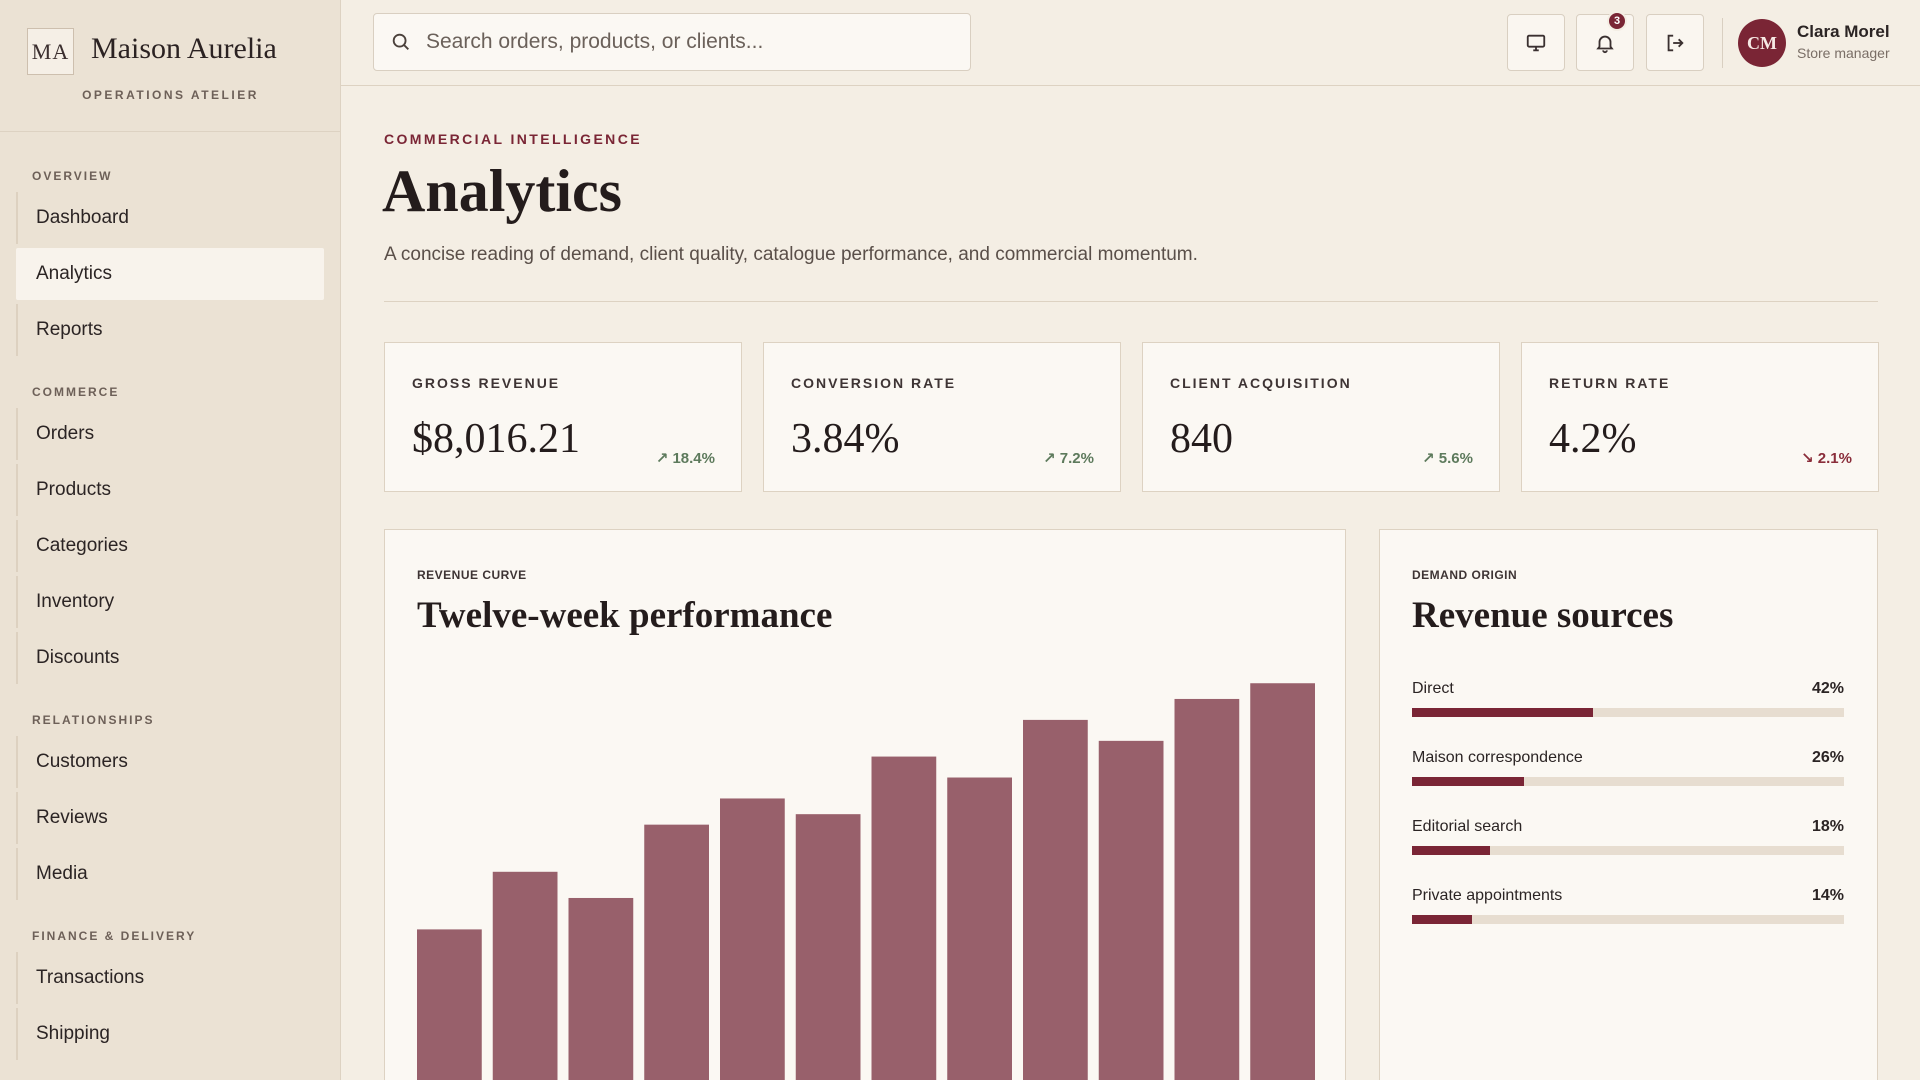 The height and width of the screenshot is (1080, 1920). I want to click on kpi-delta: ↘ 2.1%, so click(1826, 458).